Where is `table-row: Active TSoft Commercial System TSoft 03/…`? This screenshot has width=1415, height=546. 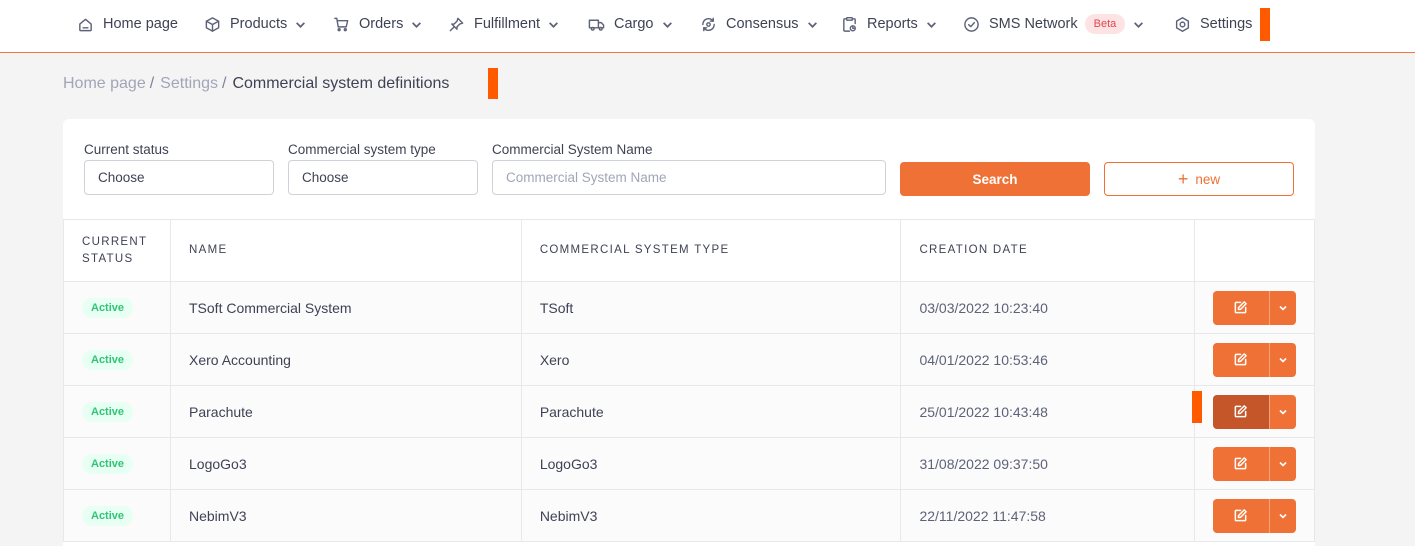 table-row: Active TSoft Commercial System TSoft 03/… is located at coordinates (689, 307).